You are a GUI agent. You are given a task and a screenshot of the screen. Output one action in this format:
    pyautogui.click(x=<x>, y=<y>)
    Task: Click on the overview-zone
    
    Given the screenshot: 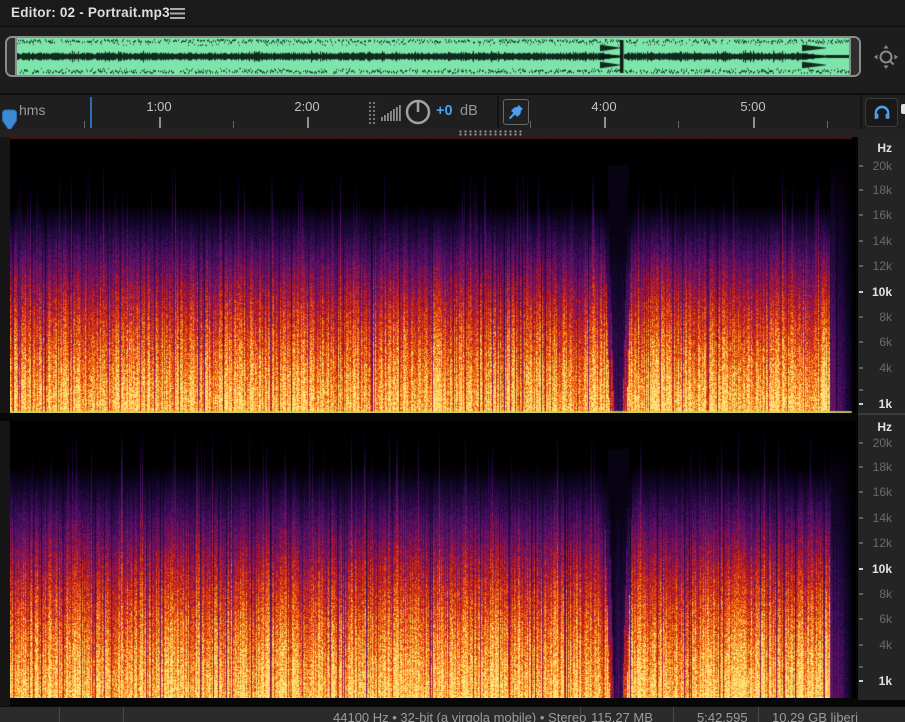 What is the action you would take?
    pyautogui.click(x=452, y=61)
    